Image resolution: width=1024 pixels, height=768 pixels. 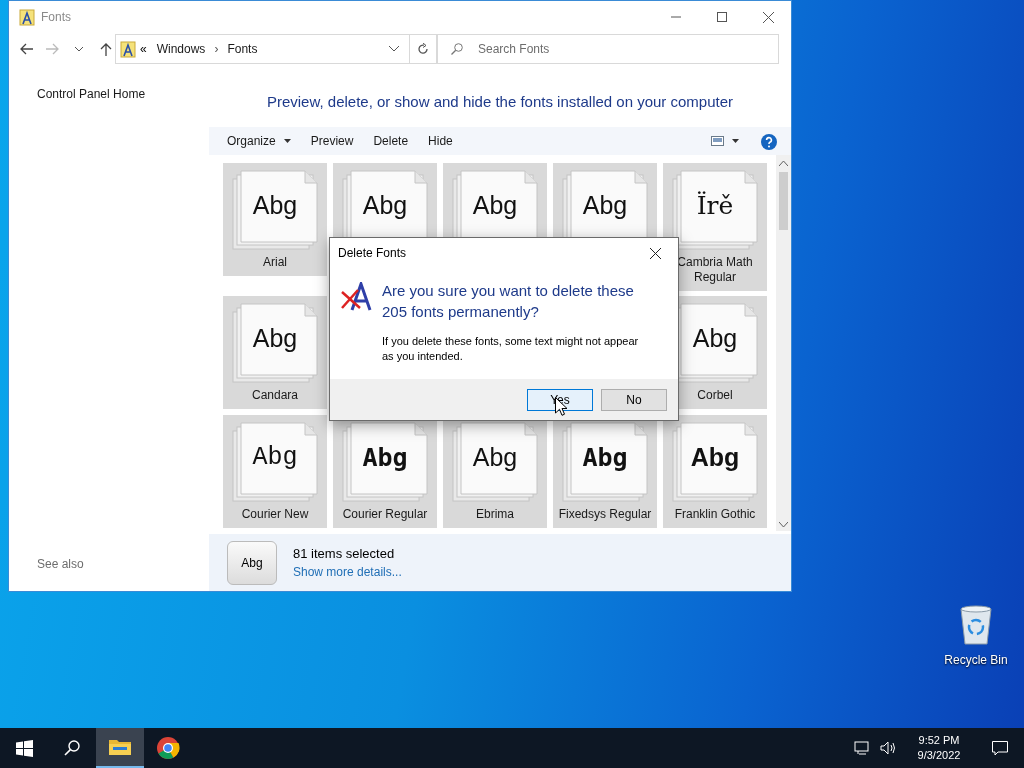 What do you see at coordinates (976, 660) in the screenshot?
I see `desktop-icon-label: Recycle Bin` at bounding box center [976, 660].